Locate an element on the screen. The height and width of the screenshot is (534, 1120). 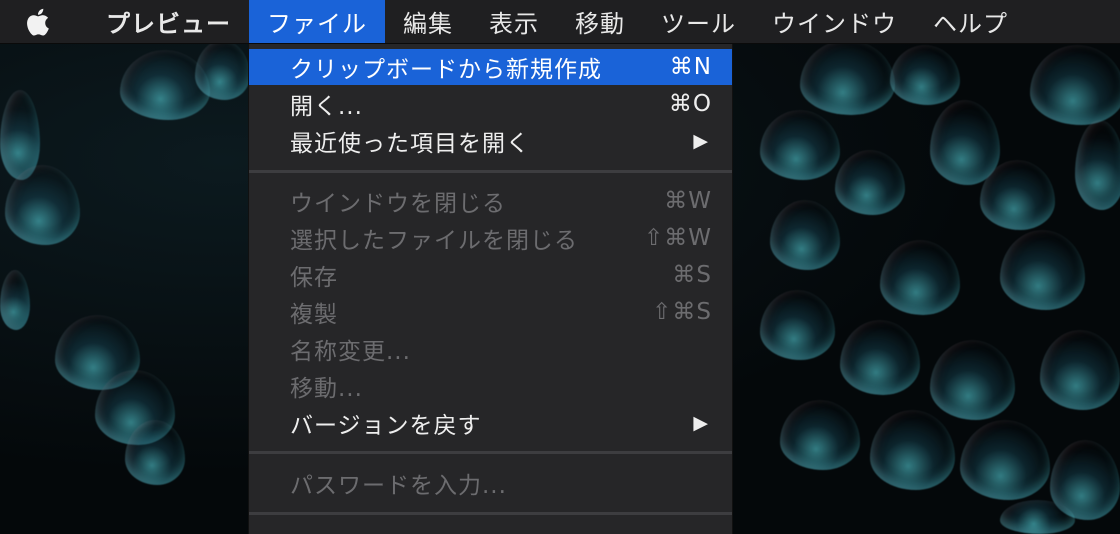
menu-item-label: クリップボードから新規作成 is located at coordinates (446, 70).